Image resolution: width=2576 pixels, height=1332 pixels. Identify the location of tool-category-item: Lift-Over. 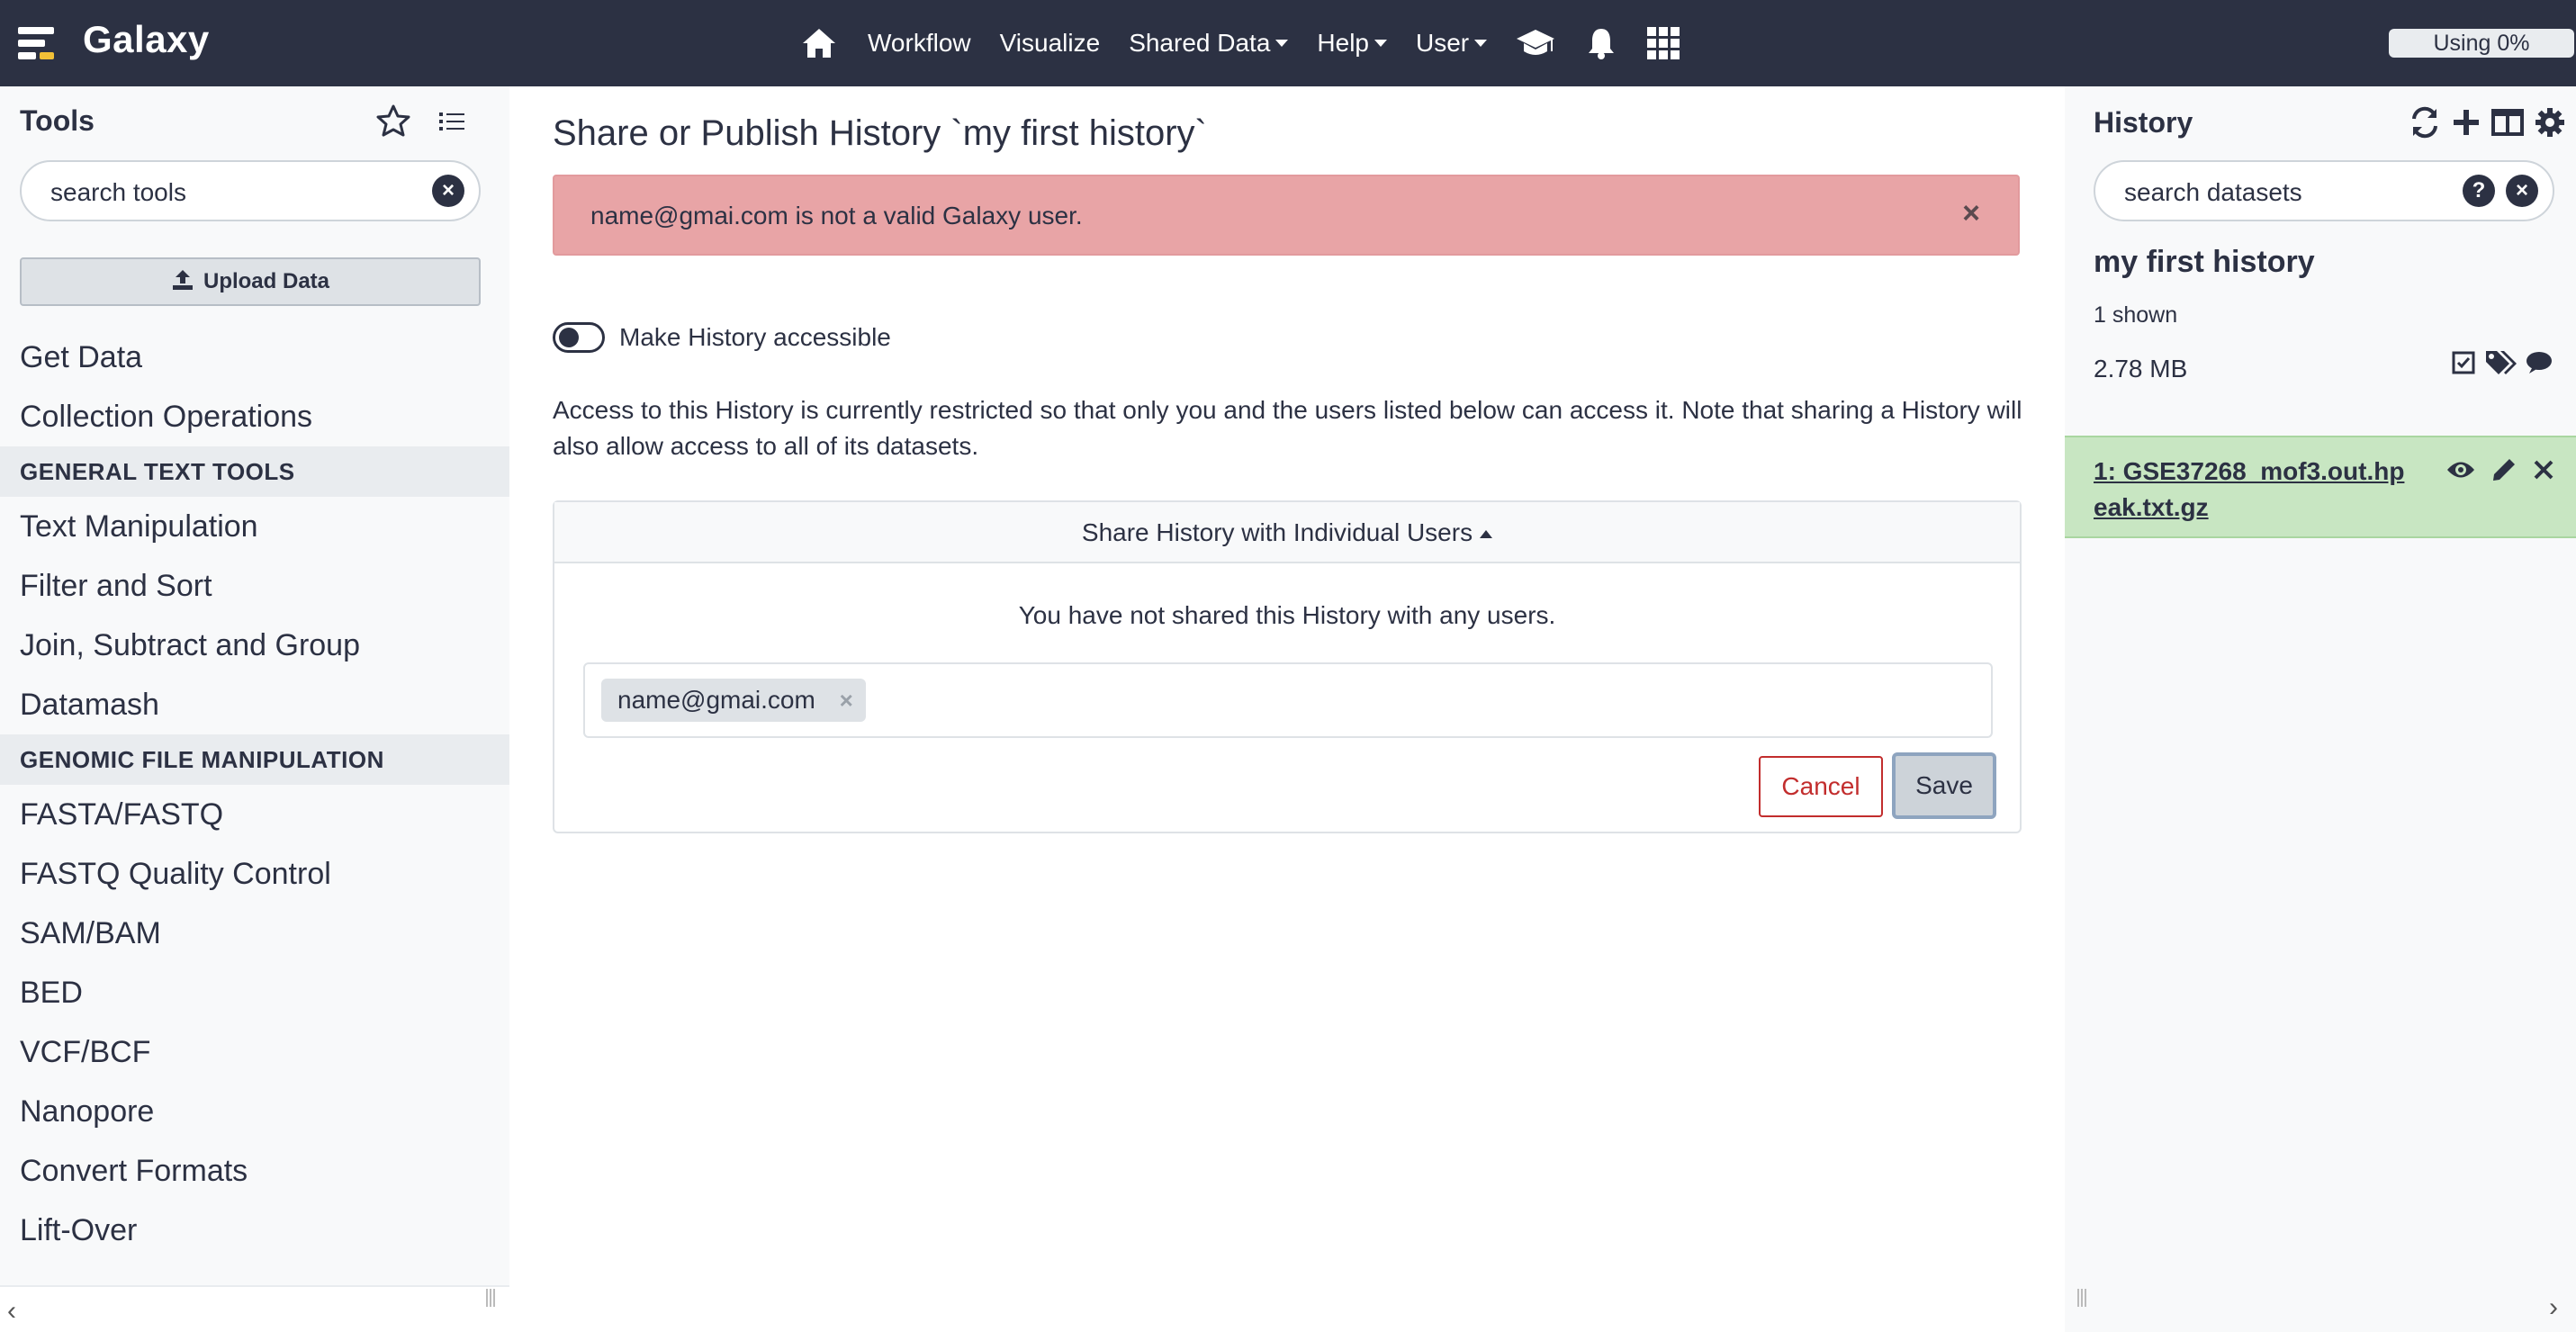
(254, 1230).